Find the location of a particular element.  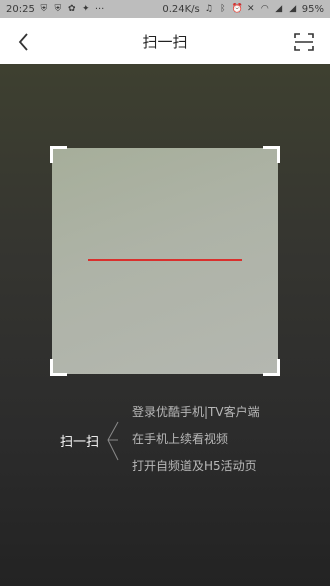

chevron-left-icon is located at coordinates (23, 42).